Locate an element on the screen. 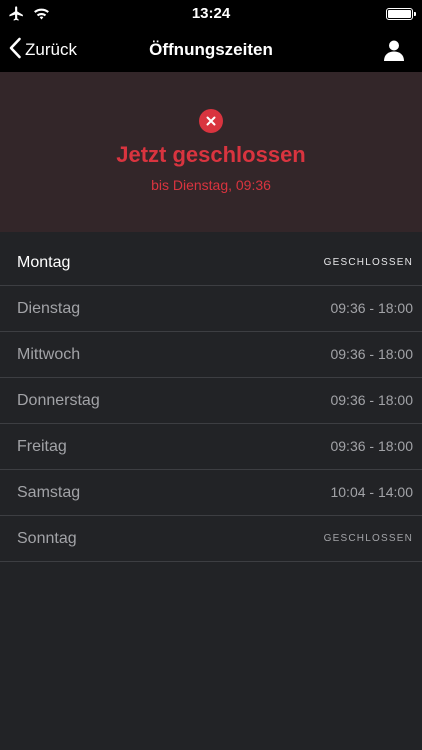 The height and width of the screenshot is (750, 422). day-row-freitag: Freitag 09:36 - 18:00 is located at coordinates (211, 447).